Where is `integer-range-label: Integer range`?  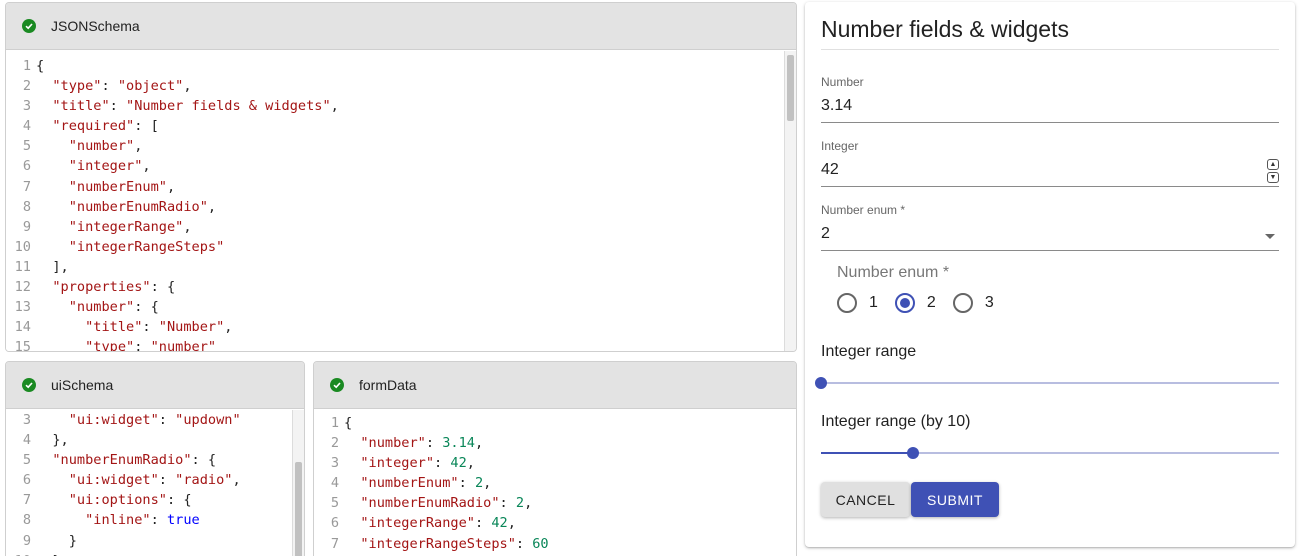
integer-range-label: Integer range is located at coordinates (869, 351).